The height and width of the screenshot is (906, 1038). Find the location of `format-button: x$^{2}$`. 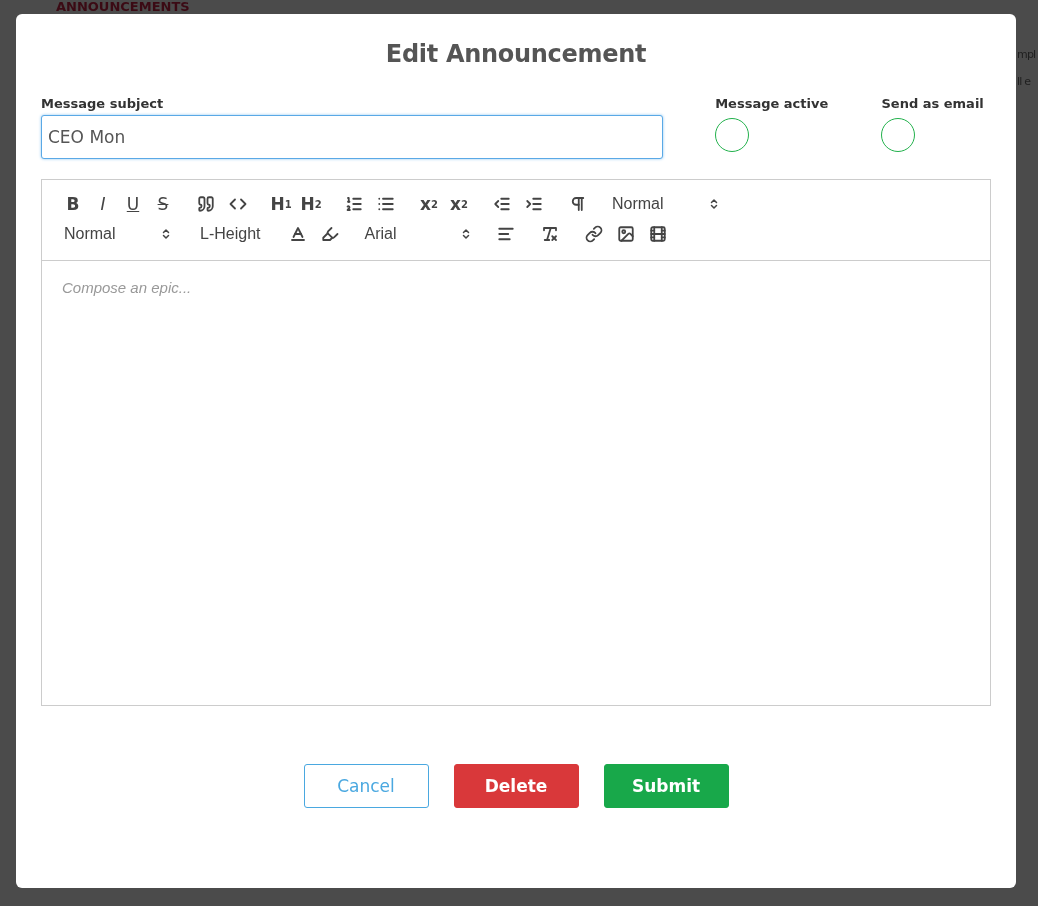

format-button: x$^{2}$ is located at coordinates (459, 204).